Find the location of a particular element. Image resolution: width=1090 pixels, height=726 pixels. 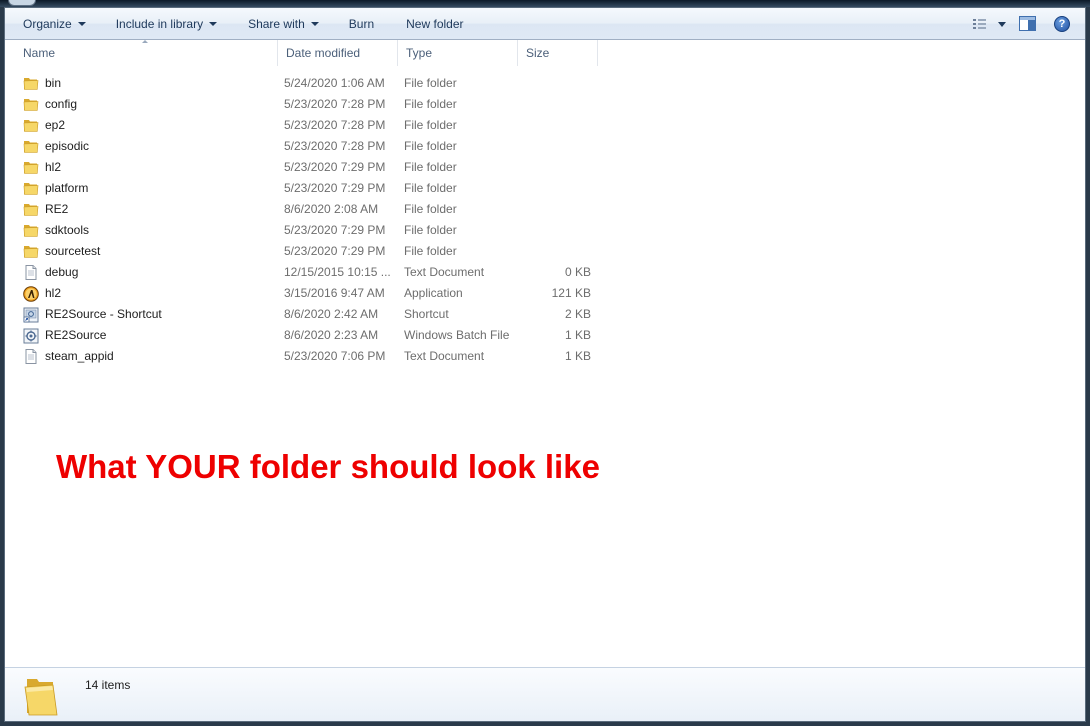

annotation-caption: What YOUR folder should look like is located at coordinates (328, 466).